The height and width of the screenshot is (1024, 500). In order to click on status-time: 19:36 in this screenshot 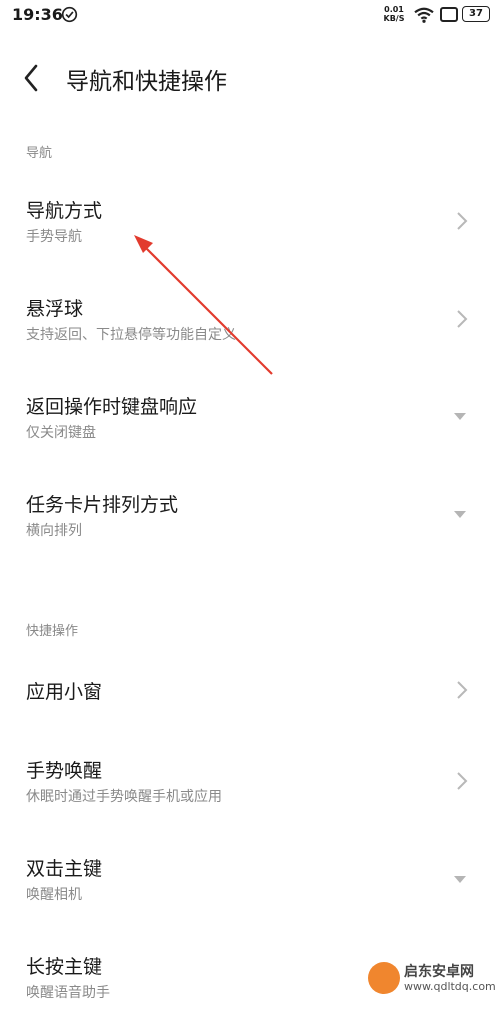, I will do `click(37, 14)`.